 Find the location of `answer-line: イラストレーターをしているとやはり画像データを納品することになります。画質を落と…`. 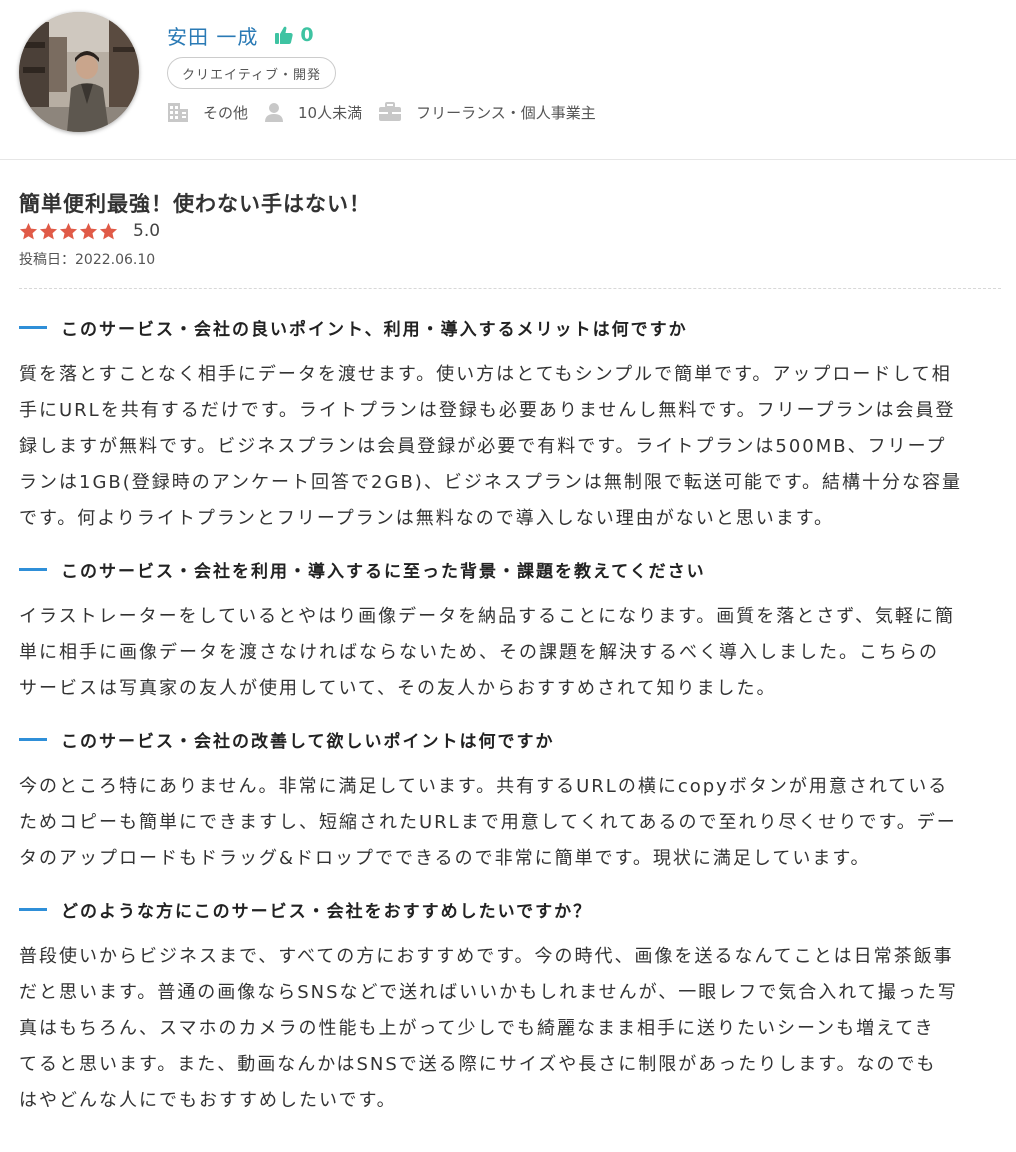

answer-line: イラストレーターをしているとやはり画像データを納品することになります。画質を落と… is located at coordinates (487, 616).